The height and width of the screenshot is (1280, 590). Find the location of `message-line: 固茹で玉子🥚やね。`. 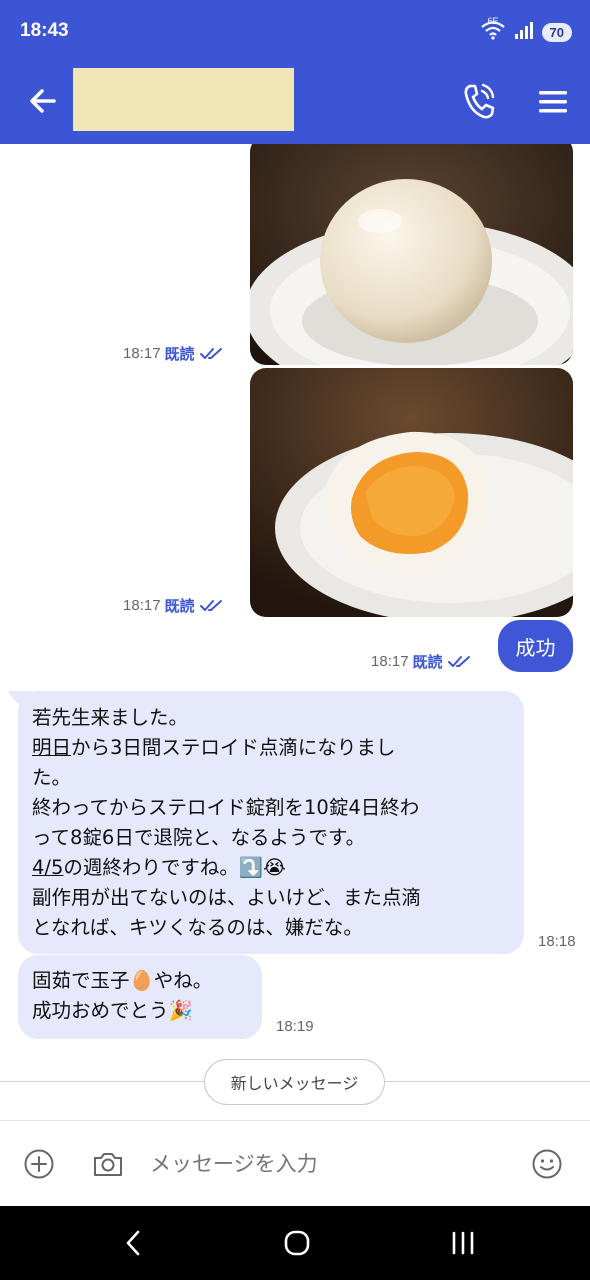

message-line: 固茹で玉子🥚やね。 is located at coordinates (122, 980).